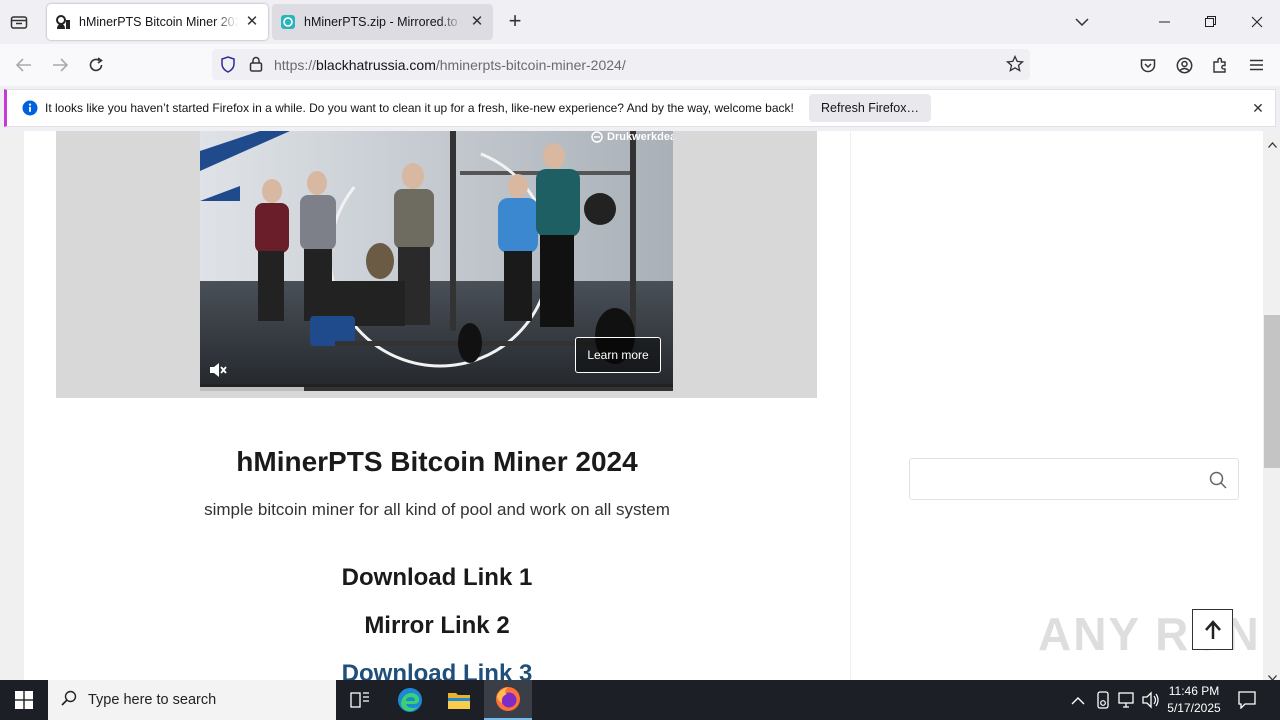  I want to click on tab-title: hMinerPTS.zip - Mirrored.to - Mirro, so click(383, 22).